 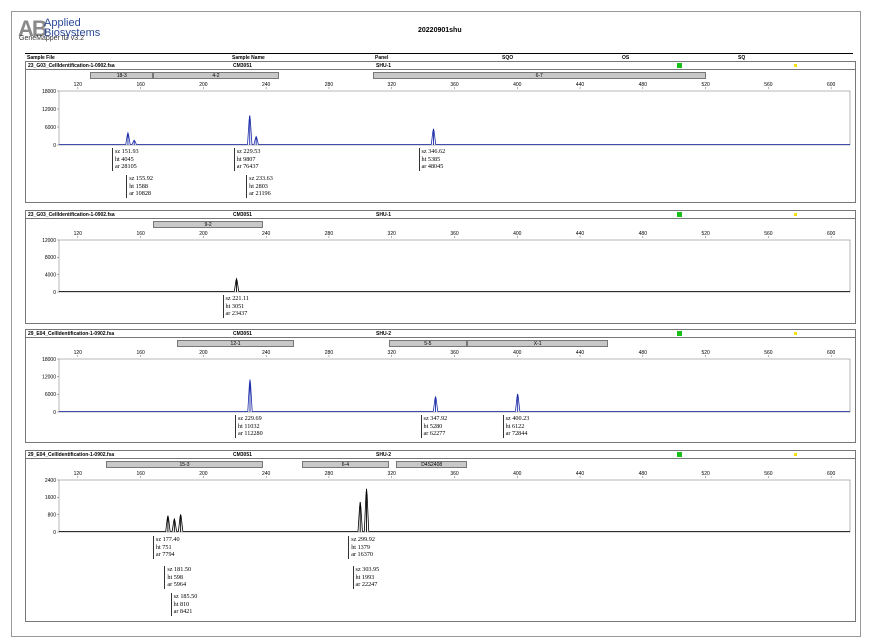 What do you see at coordinates (141, 178) in the screenshot?
I see `peak-label-line: sz 155.92` at bounding box center [141, 178].